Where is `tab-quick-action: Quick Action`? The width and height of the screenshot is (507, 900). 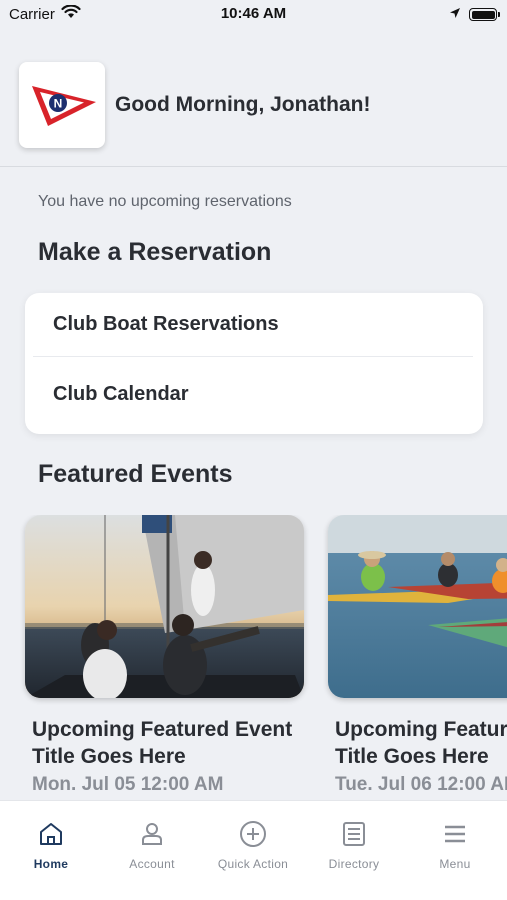
tab-quick-action: Quick Action is located at coordinates (253, 845).